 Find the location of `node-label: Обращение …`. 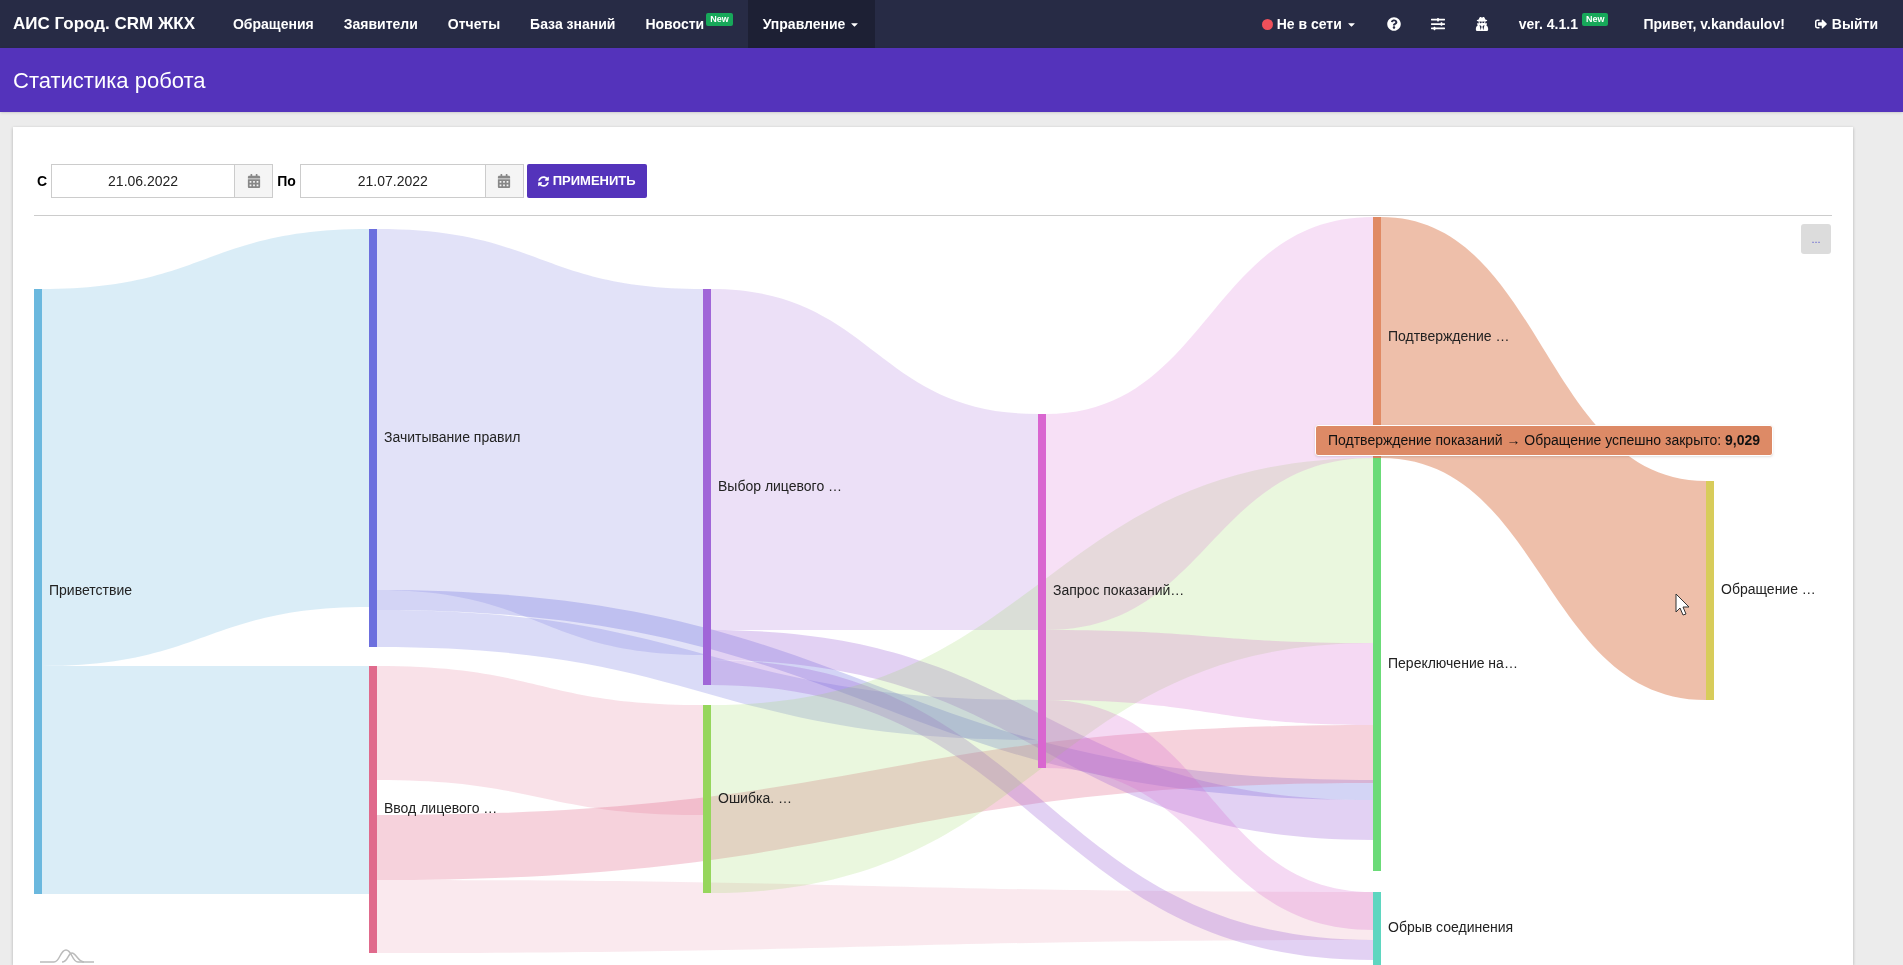

node-label: Обращение … is located at coordinates (1768, 589).